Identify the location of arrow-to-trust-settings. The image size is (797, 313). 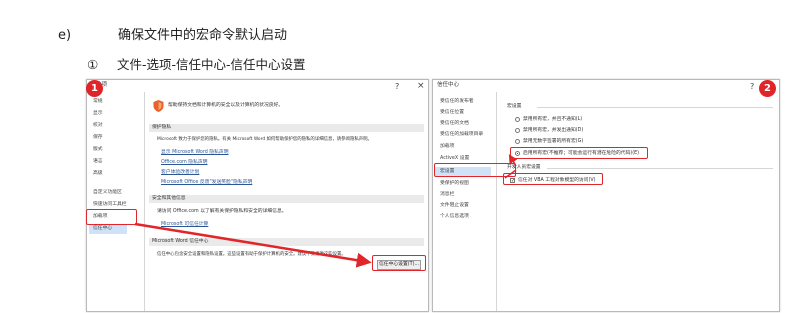
(253, 245).